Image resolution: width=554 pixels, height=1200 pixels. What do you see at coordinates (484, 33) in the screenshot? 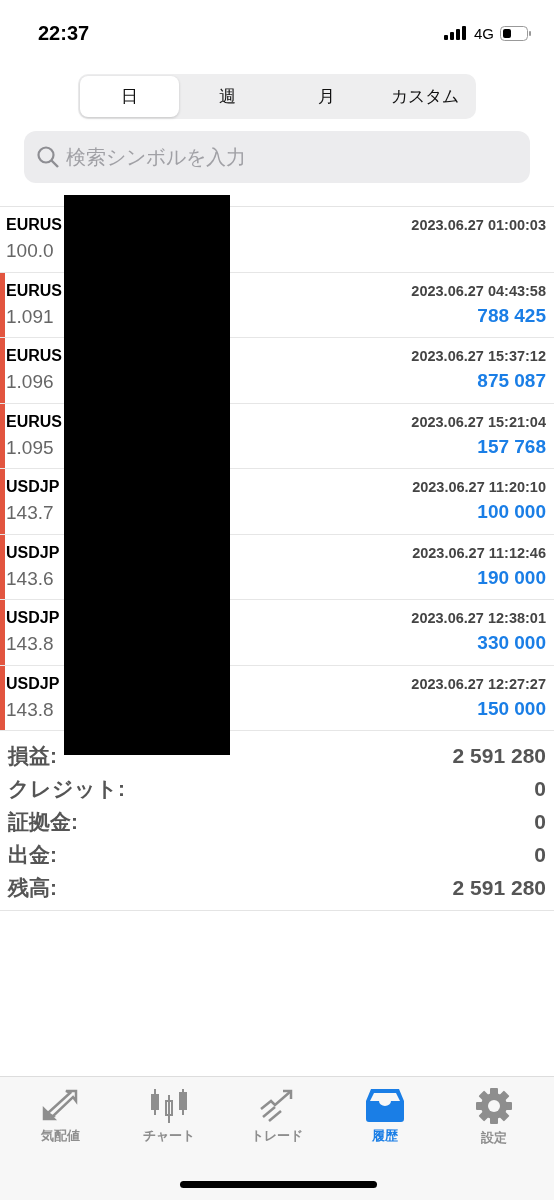
I see `network-label: 4G` at bounding box center [484, 33].